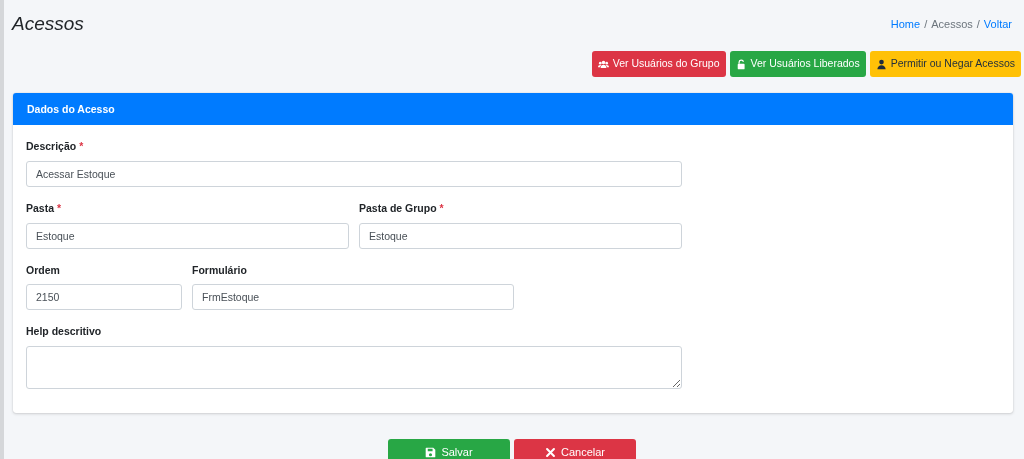 Image resolution: width=1024 pixels, height=459 pixels. Describe the element at coordinates (44, 208) in the screenshot. I see `field-label: Pasta *` at that location.